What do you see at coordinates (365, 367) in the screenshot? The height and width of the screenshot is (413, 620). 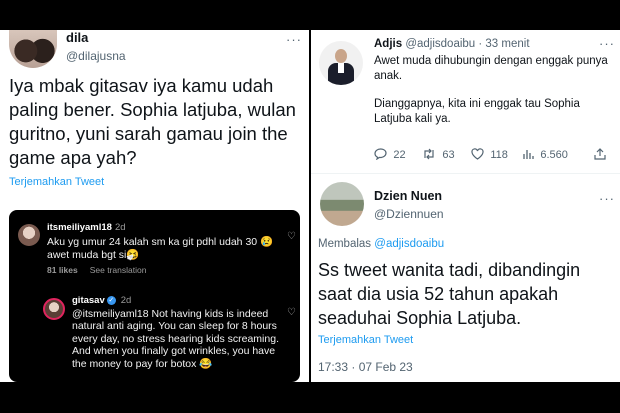 I see `tweet-timestamp: 17:33 · 07 Feb 23` at bounding box center [365, 367].